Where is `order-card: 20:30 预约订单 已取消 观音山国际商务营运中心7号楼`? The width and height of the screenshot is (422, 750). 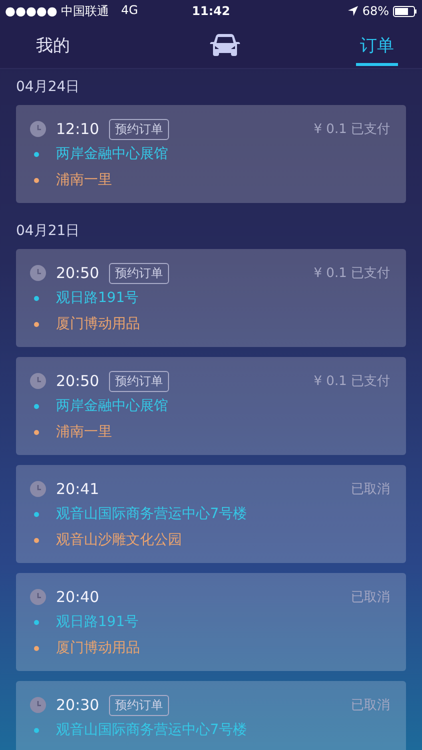 order-card: 20:30 预约订单 已取消 观音山国际商务营运中心7号楼 is located at coordinates (211, 715).